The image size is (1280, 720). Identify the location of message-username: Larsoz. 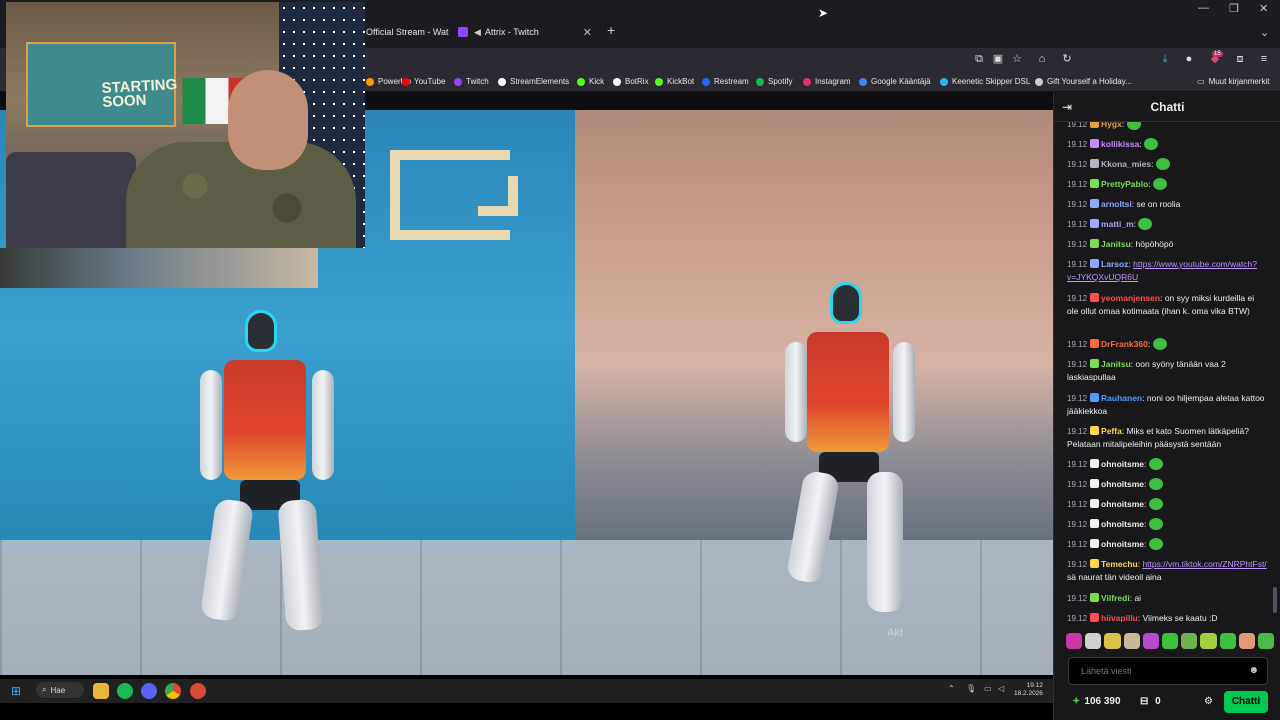
(1114, 264).